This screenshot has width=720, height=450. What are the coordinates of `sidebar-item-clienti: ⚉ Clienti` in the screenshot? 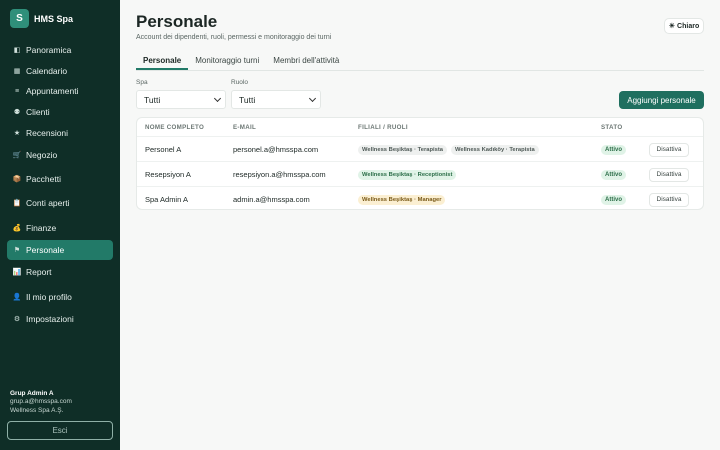 It's located at (60, 112).